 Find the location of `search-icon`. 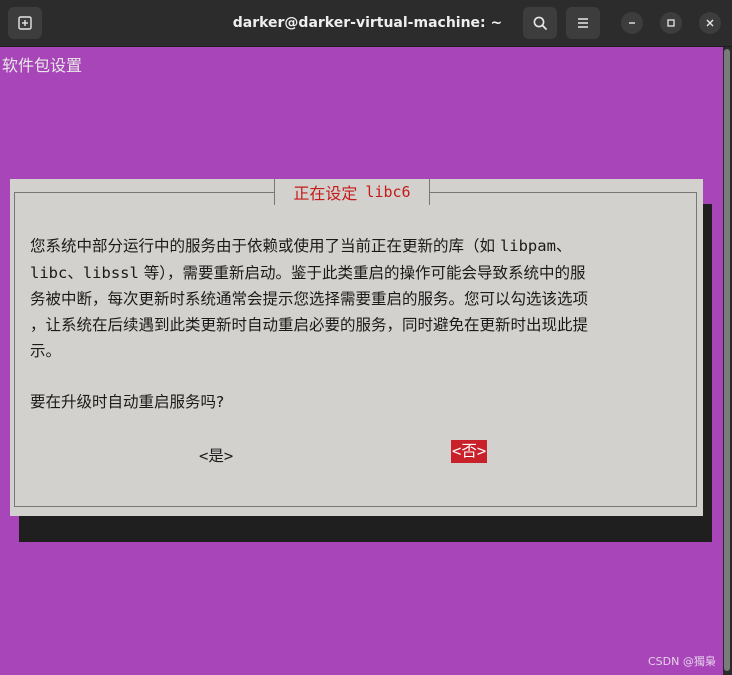

search-icon is located at coordinates (540, 23).